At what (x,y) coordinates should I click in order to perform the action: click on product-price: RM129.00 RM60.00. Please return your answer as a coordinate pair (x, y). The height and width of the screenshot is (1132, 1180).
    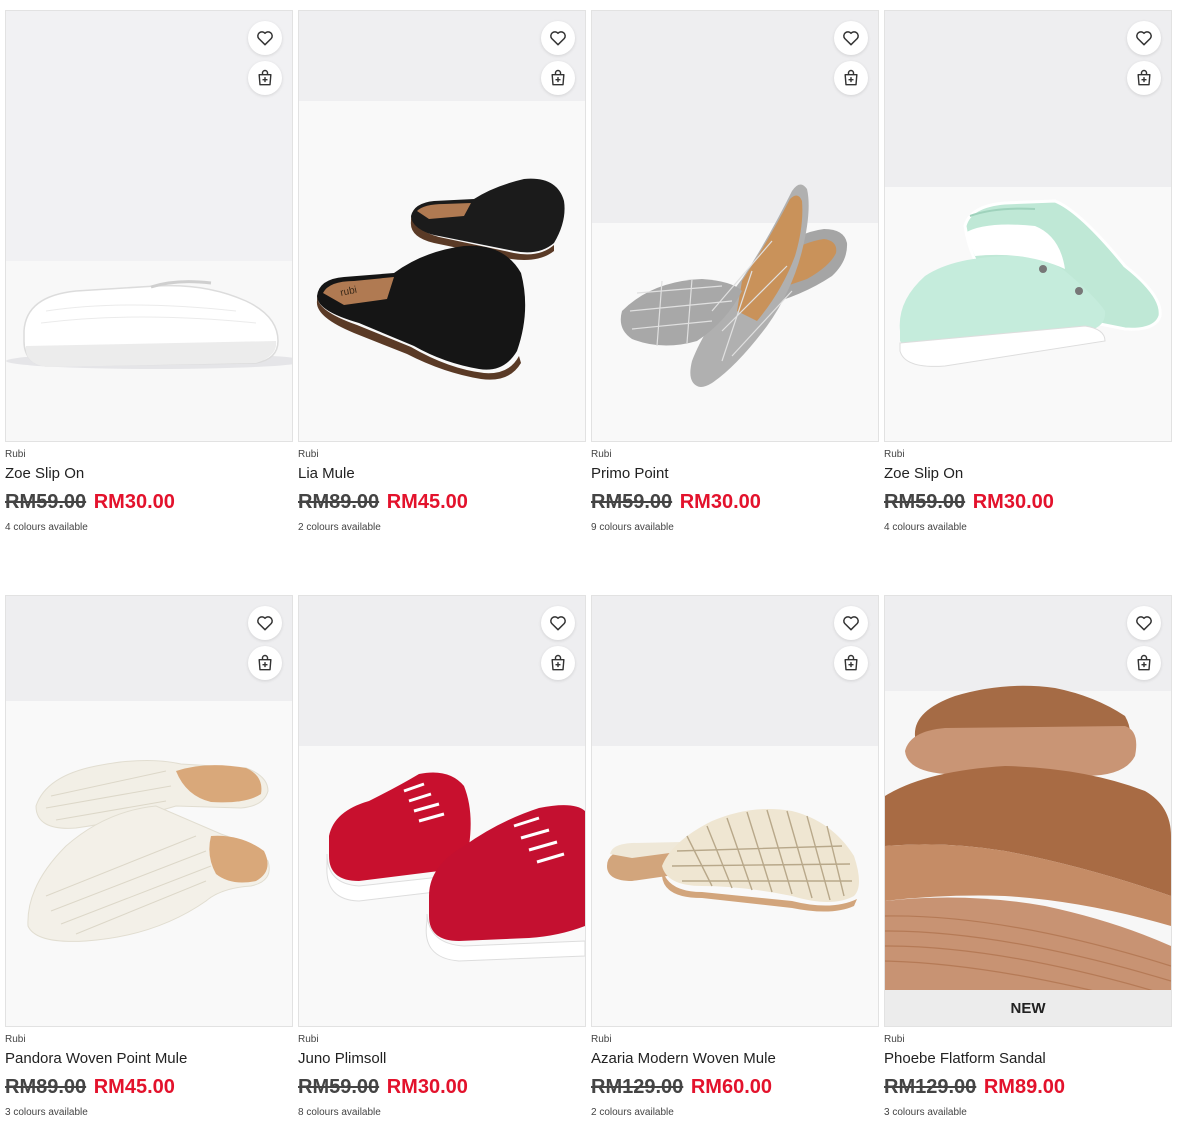
    Looking at the image, I should click on (735, 1087).